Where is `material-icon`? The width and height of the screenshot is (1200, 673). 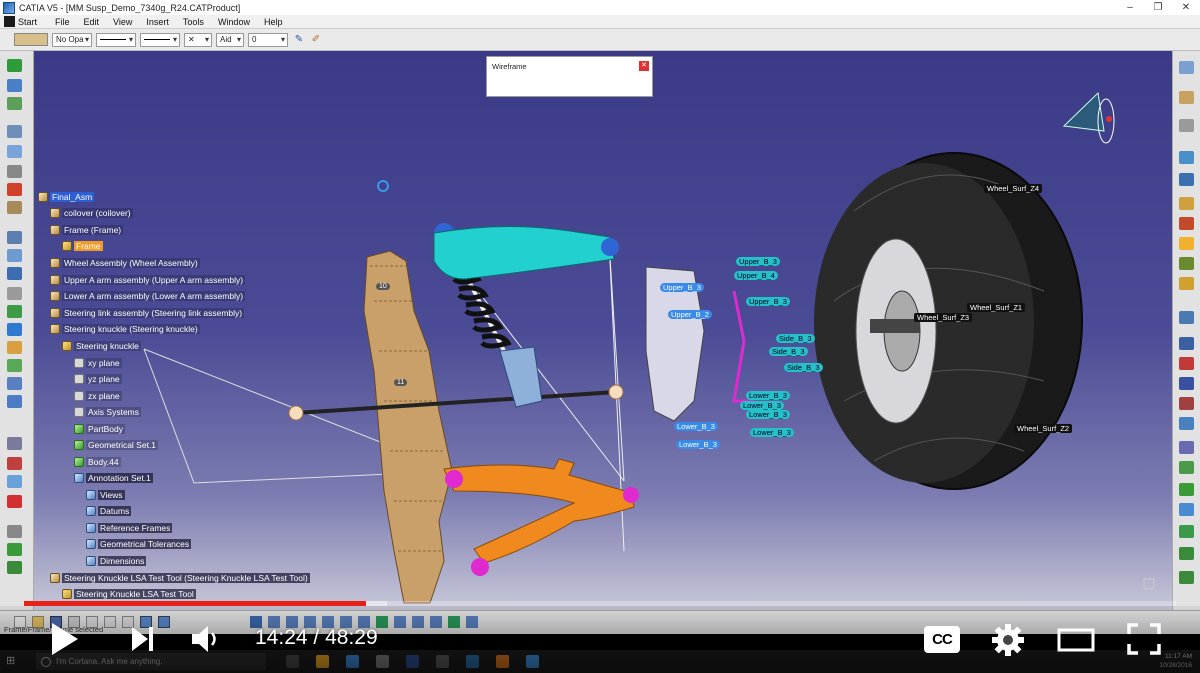 material-icon is located at coordinates (14, 207).